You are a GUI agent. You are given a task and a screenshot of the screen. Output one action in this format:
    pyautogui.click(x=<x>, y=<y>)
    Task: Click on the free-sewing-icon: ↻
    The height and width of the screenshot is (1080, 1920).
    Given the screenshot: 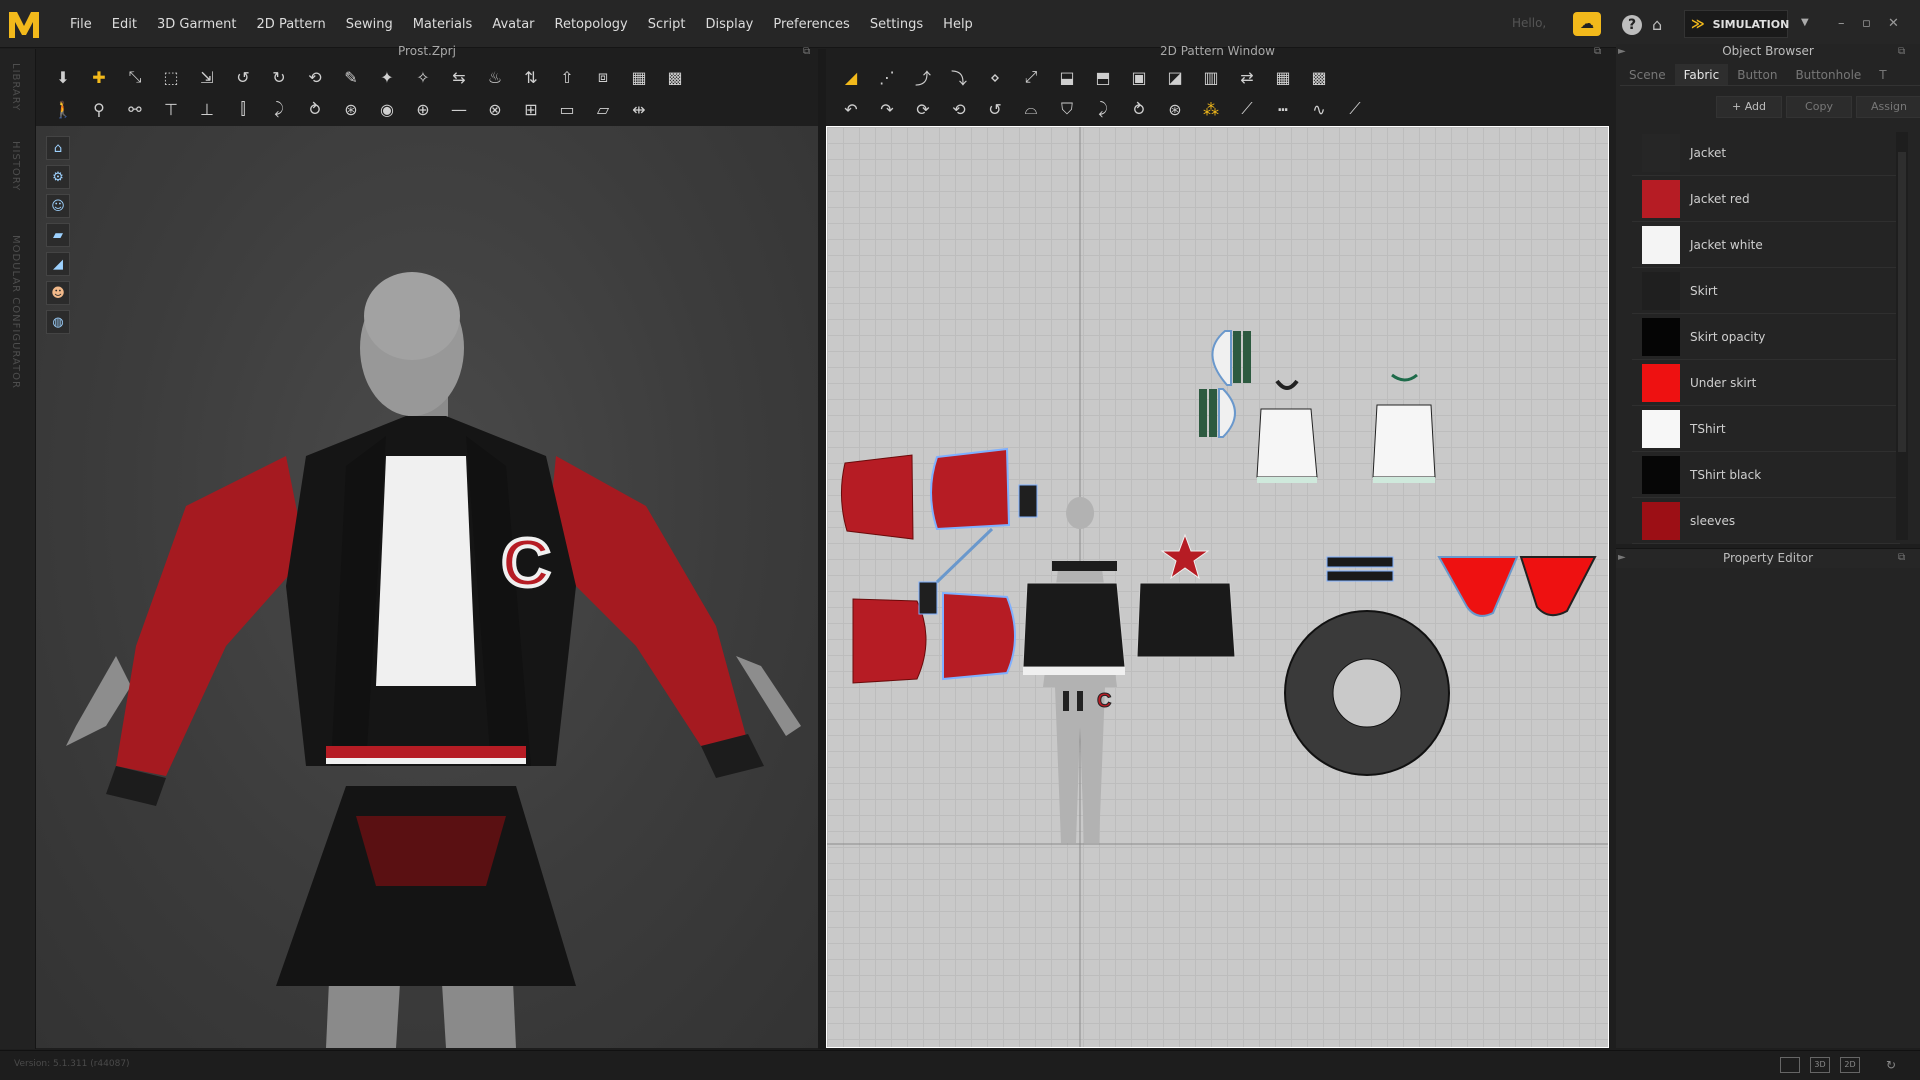 What is the action you would take?
    pyautogui.click(x=279, y=77)
    